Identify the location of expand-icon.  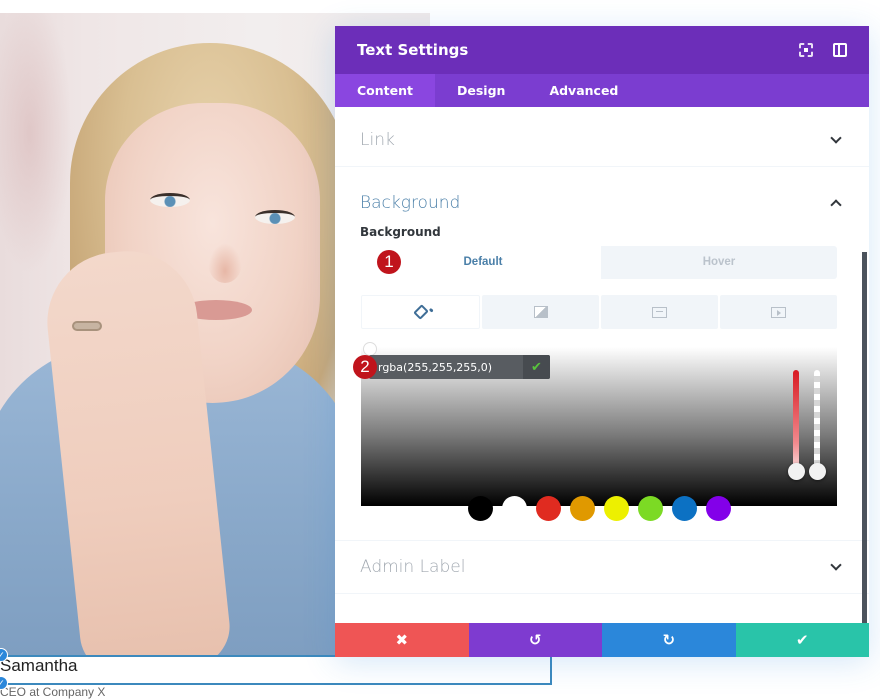
(806, 50).